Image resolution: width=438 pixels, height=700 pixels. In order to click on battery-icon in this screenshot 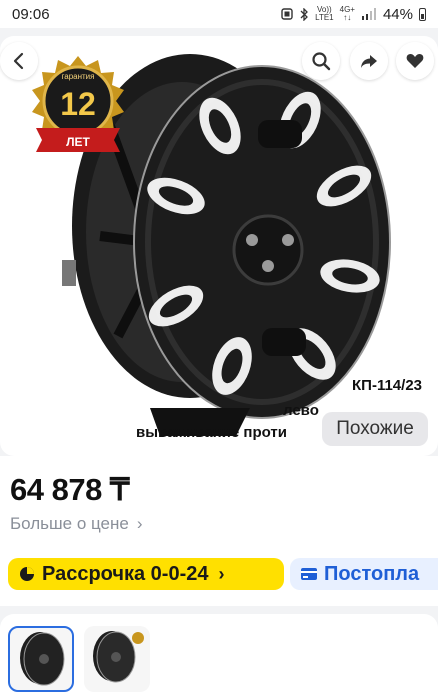, I will do `click(422, 14)`.